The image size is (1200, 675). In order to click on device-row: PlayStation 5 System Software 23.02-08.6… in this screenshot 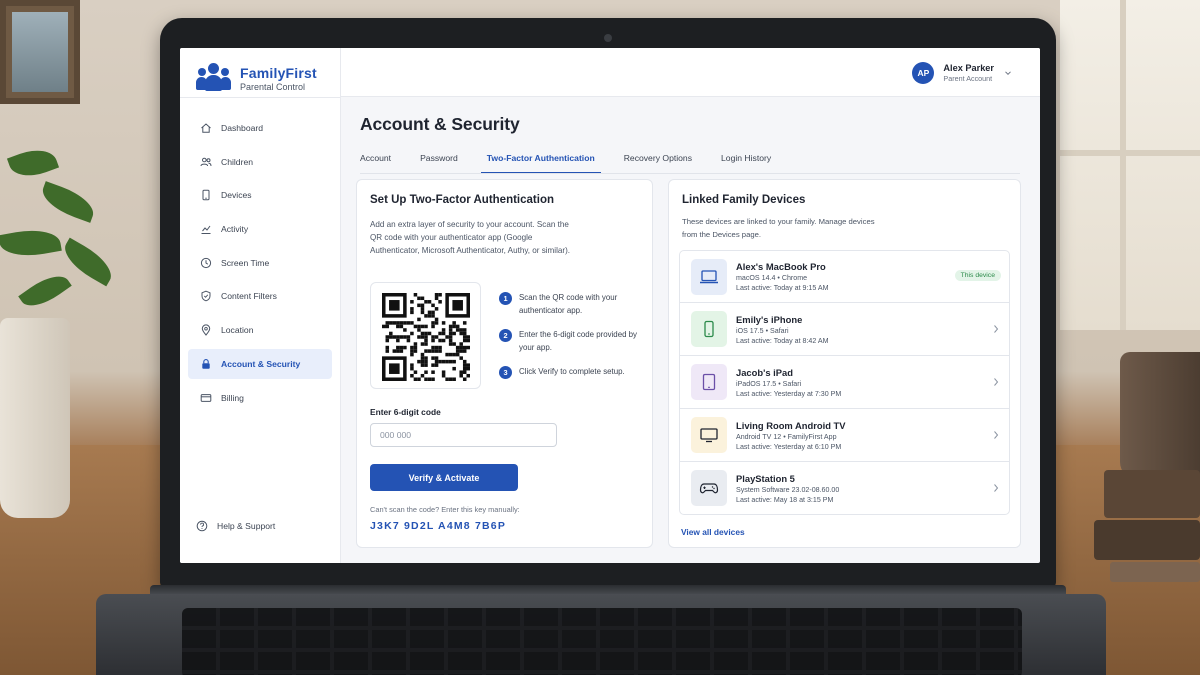, I will do `click(844, 488)`.